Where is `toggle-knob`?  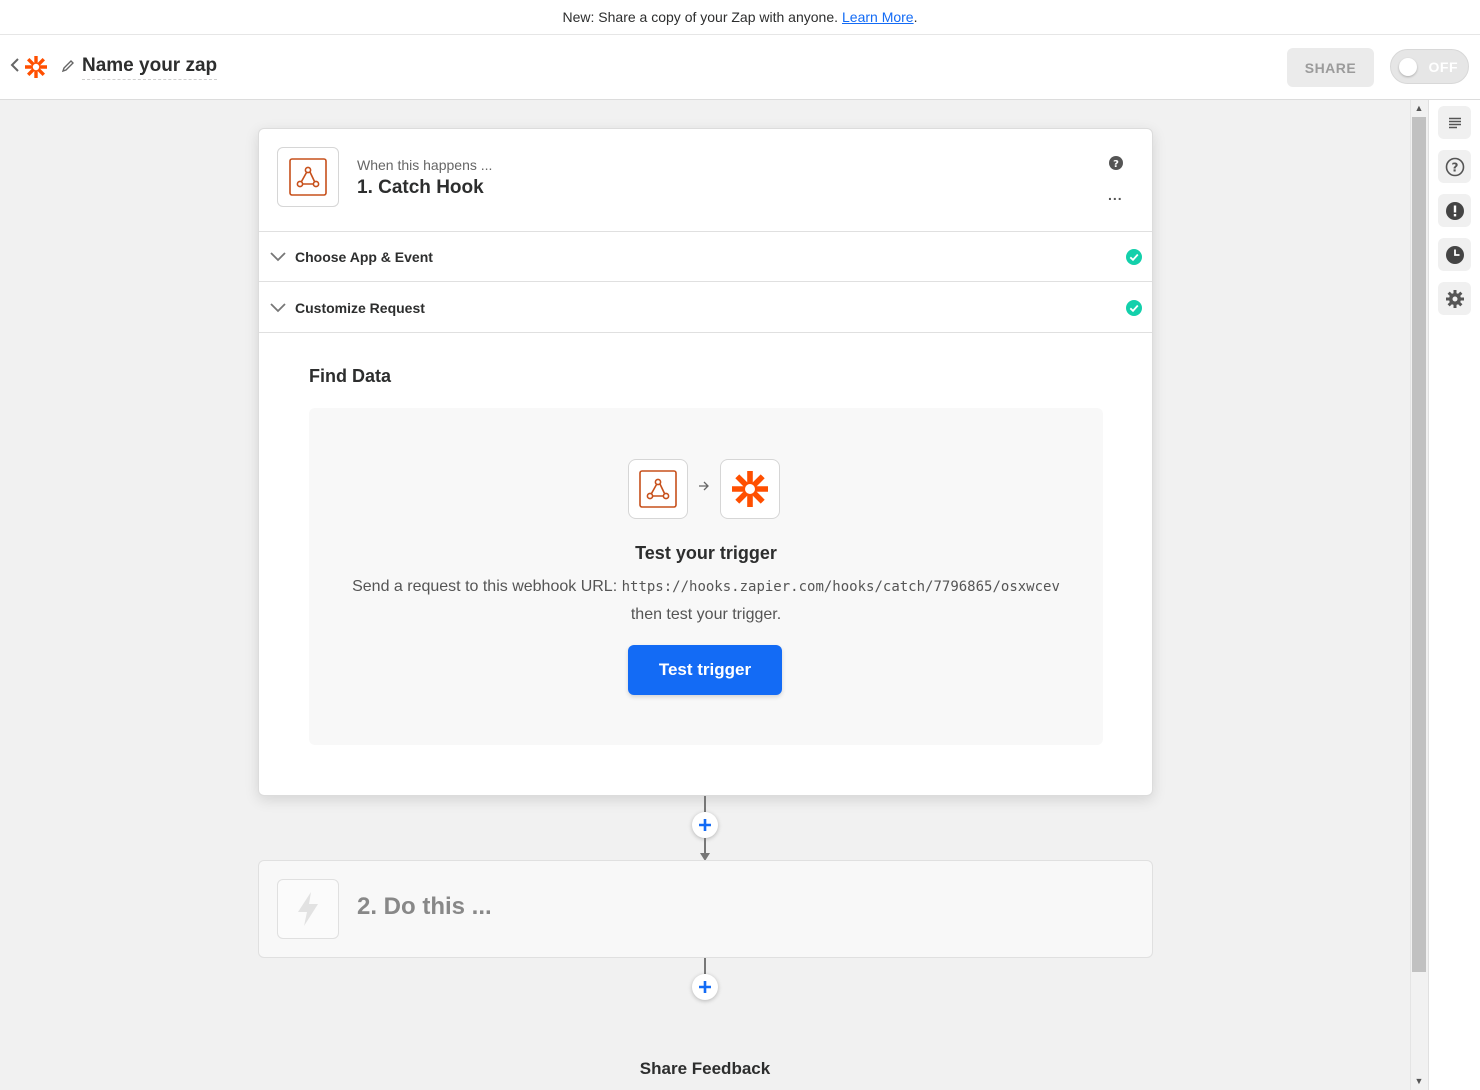 toggle-knob is located at coordinates (1408, 67).